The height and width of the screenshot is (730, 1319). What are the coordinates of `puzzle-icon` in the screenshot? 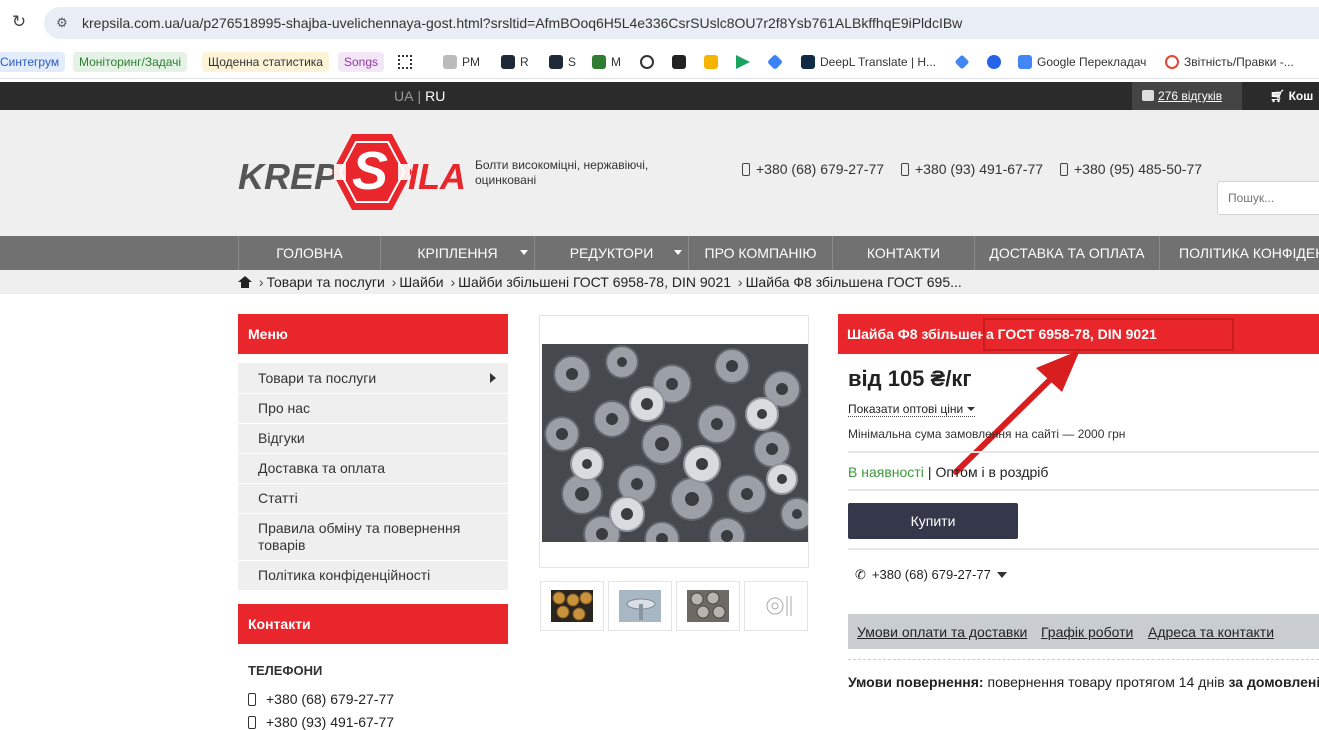 It's located at (681, 62).